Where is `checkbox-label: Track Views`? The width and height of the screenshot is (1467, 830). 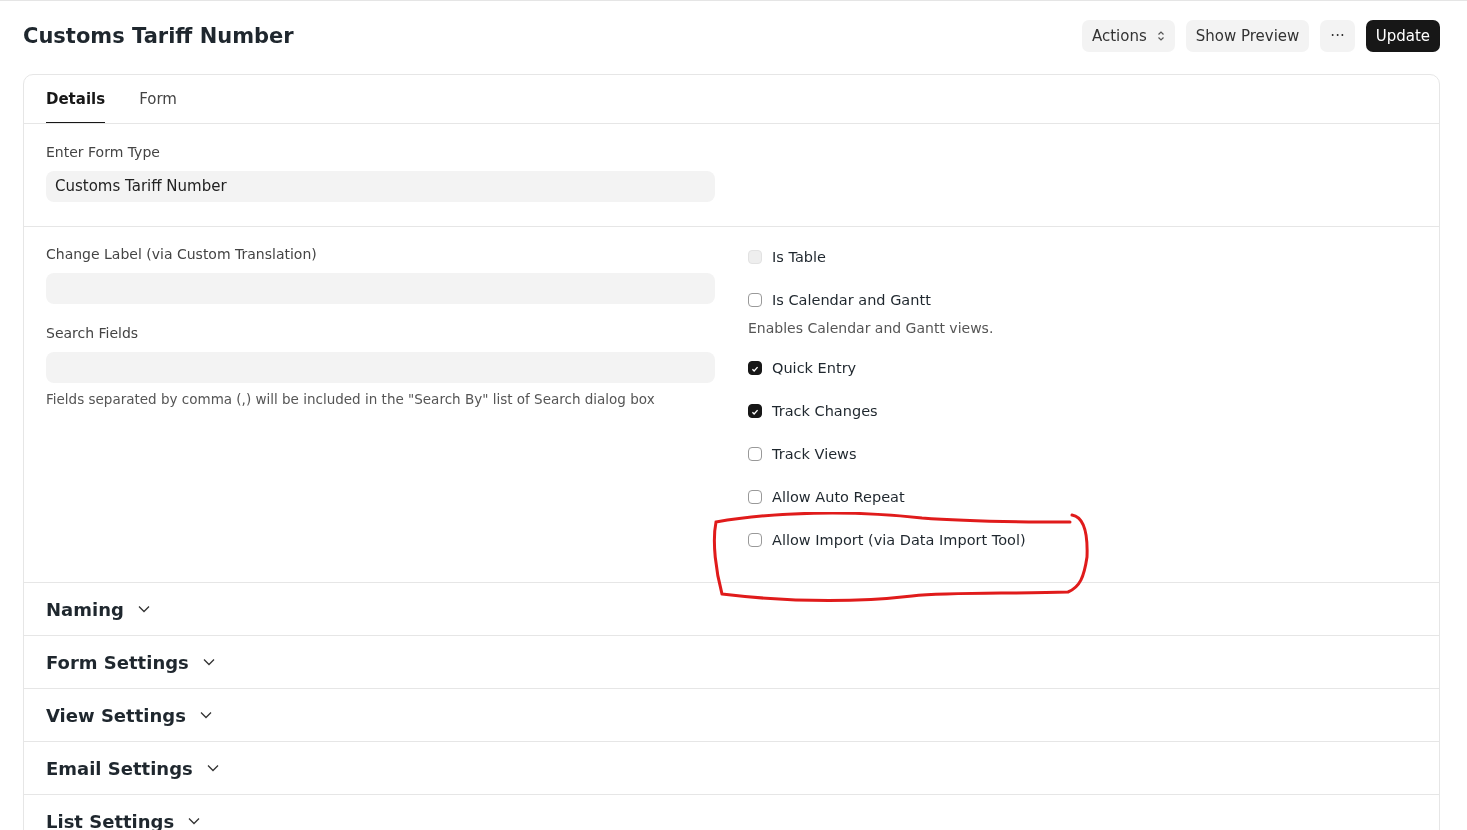 checkbox-label: Track Views is located at coordinates (814, 454).